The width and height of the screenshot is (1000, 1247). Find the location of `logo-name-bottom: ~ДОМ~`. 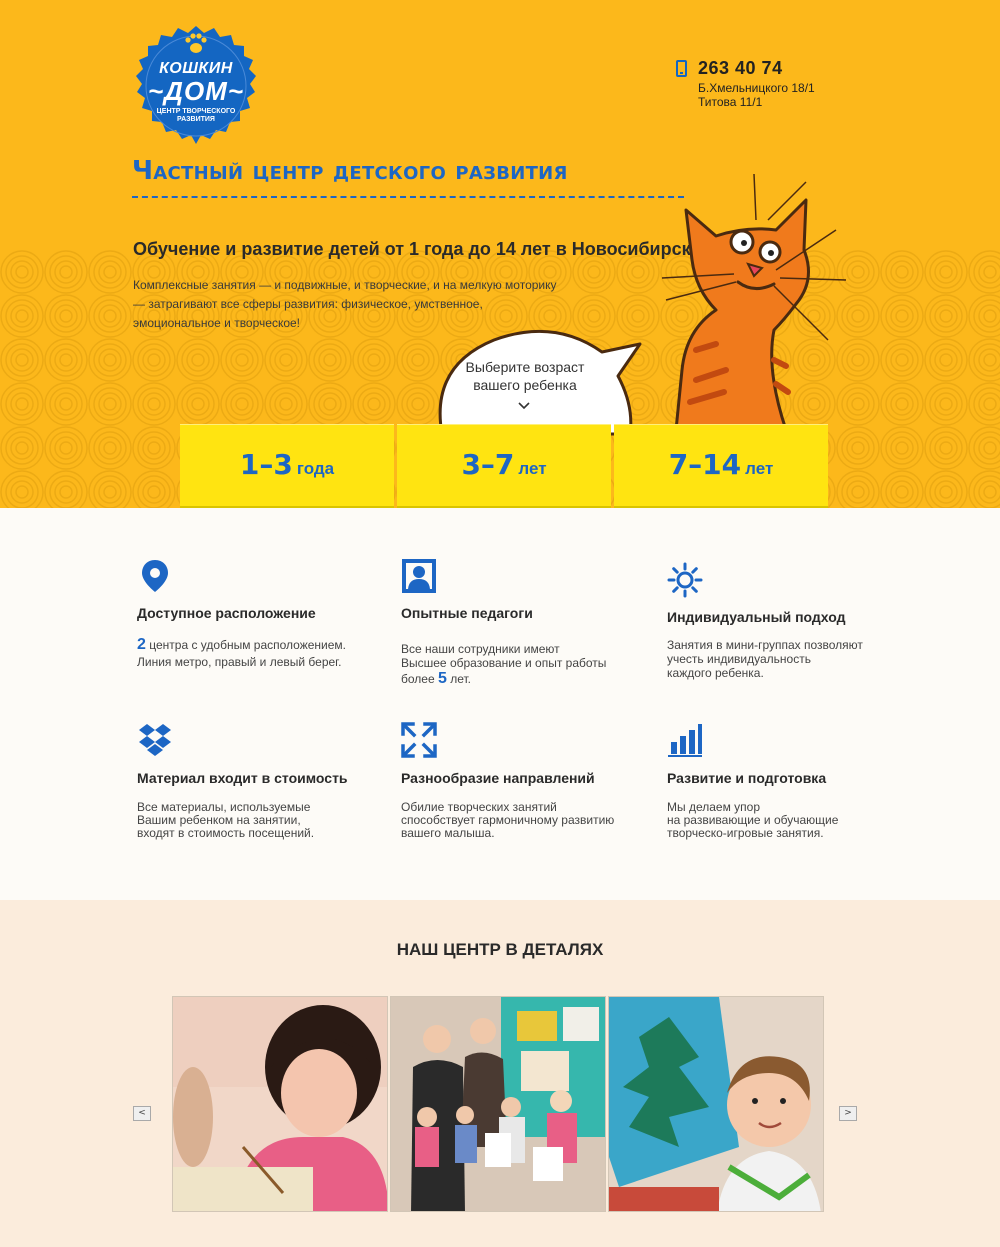

logo-name-bottom: ~ДОМ~ is located at coordinates (196, 91).